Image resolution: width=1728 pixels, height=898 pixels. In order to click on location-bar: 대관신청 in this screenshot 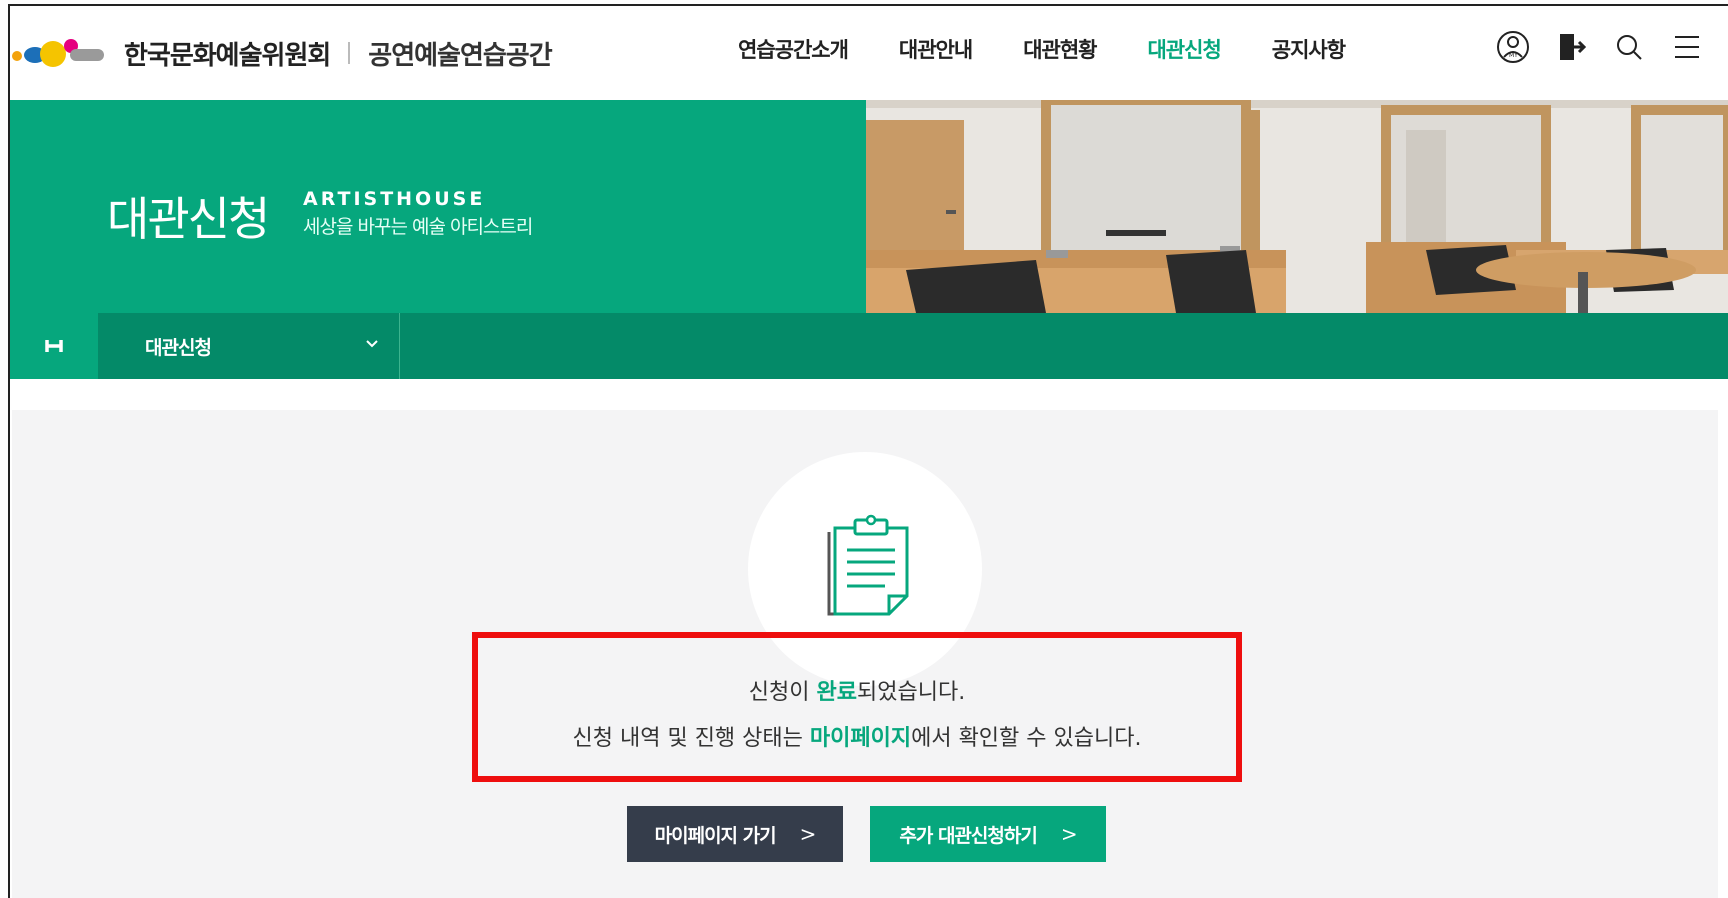, I will do `click(869, 346)`.